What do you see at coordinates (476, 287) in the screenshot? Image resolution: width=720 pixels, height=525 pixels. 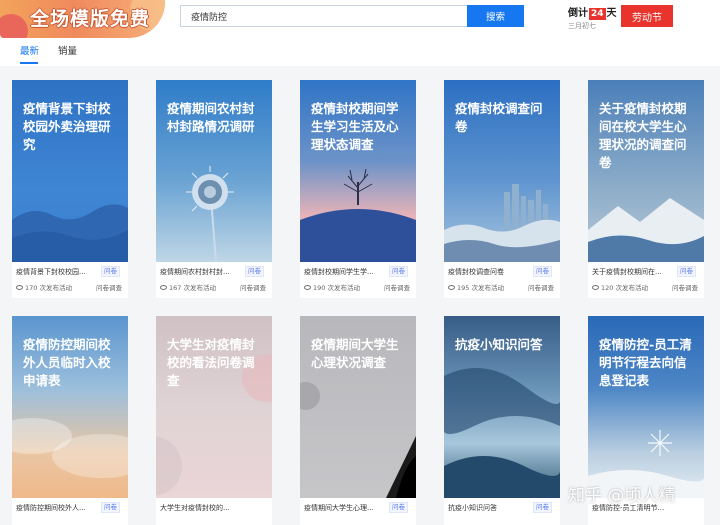 I see `card-usage-count: 195 次发布活动` at bounding box center [476, 287].